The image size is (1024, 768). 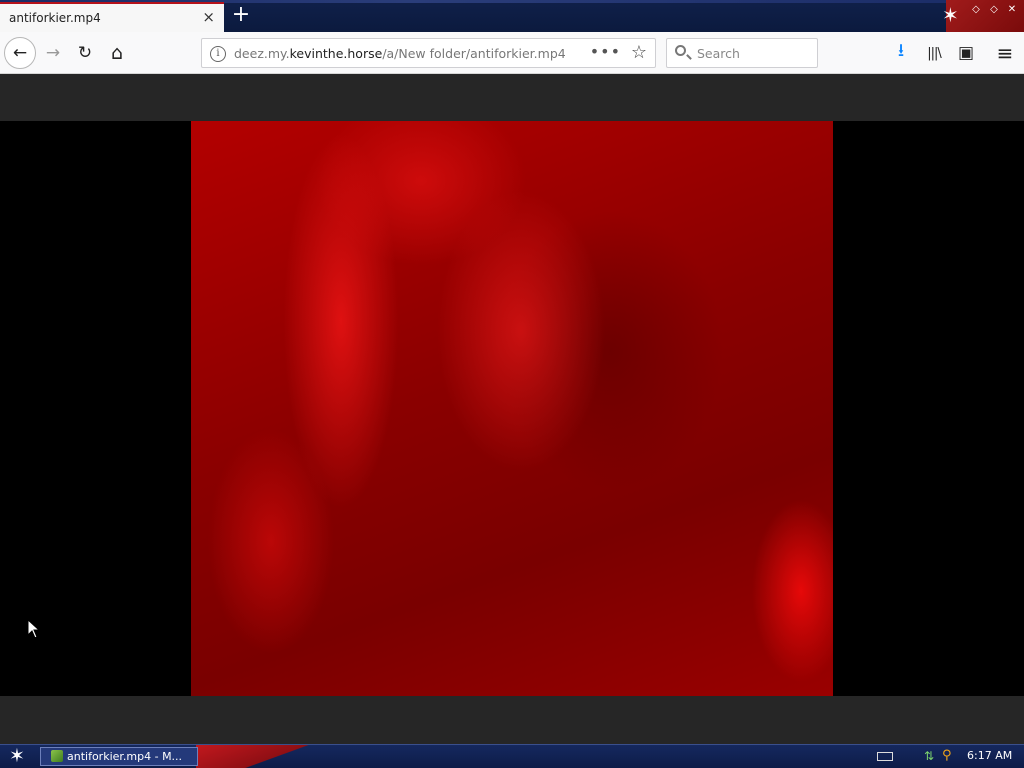 I want to click on network-icon: ⇅, so click(x=931, y=756).